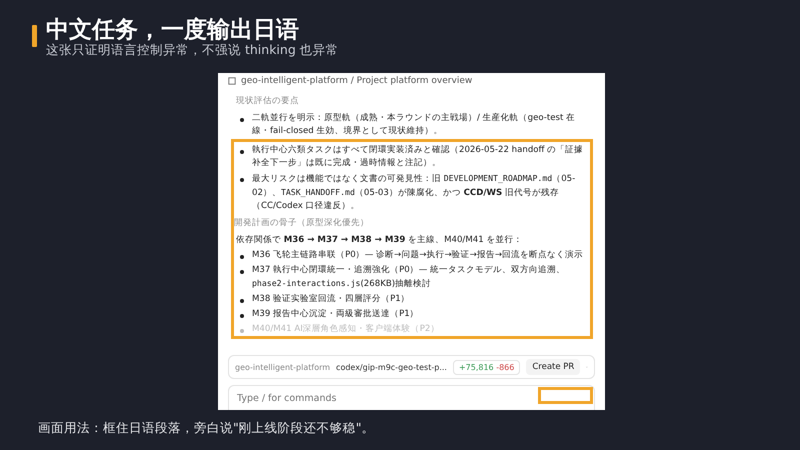  What do you see at coordinates (232, 81) in the screenshot?
I see `window-icon` at bounding box center [232, 81].